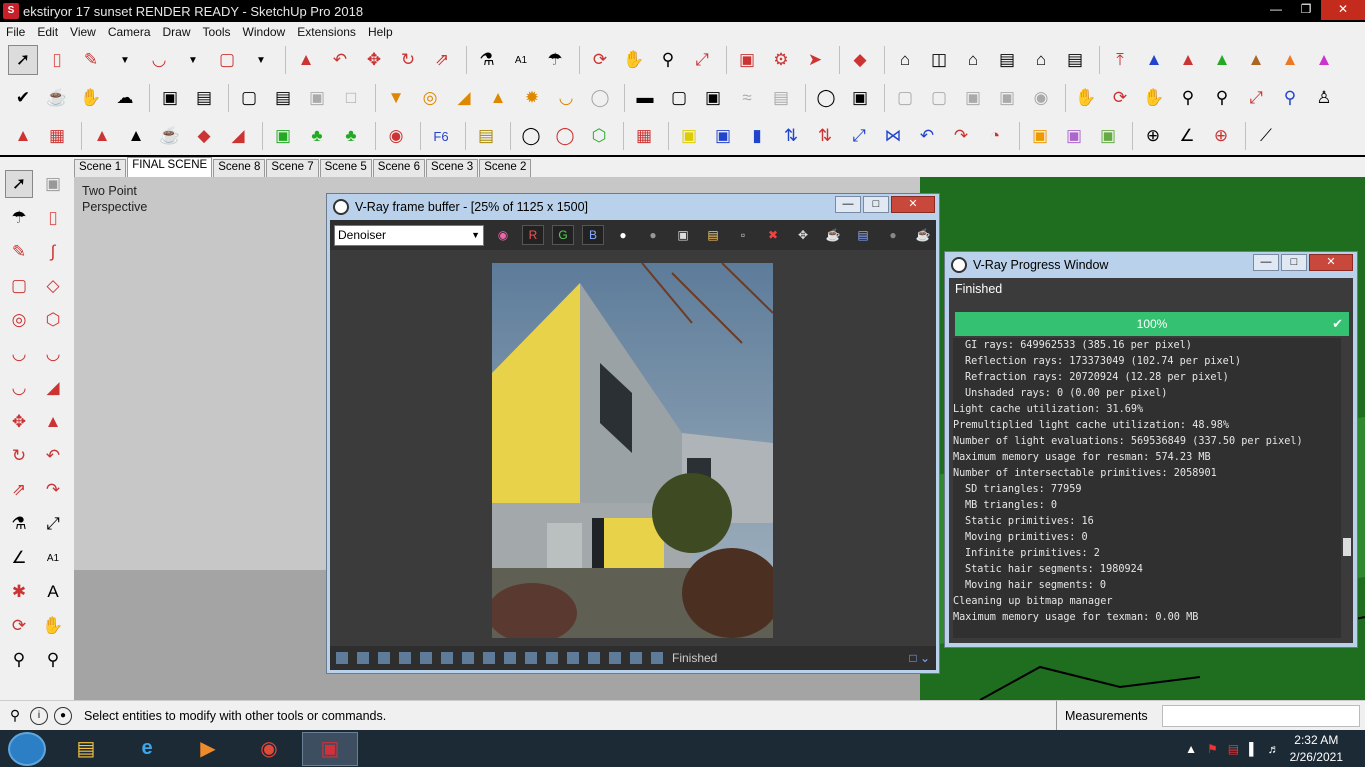 The image size is (1365, 767). Describe the element at coordinates (238, 136) in the screenshot. I see `flip-edge-icon: ◢` at that location.